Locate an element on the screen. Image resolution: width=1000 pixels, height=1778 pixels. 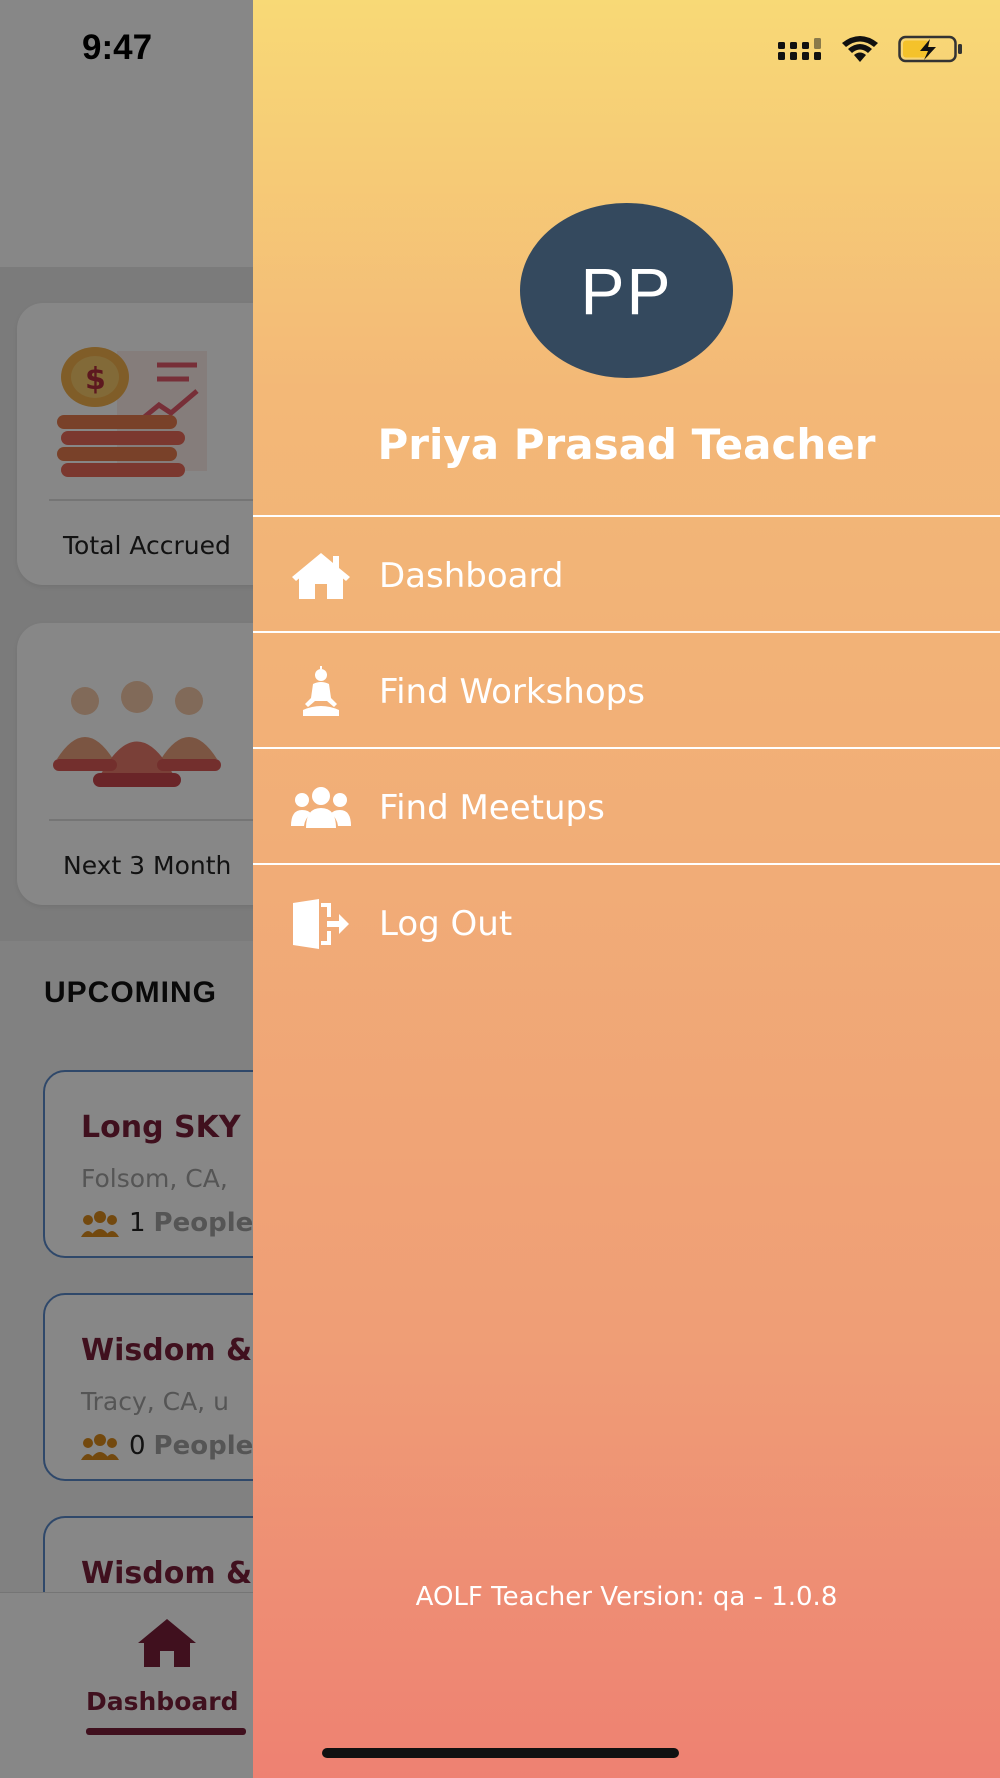
avatar: PP is located at coordinates (626, 290).